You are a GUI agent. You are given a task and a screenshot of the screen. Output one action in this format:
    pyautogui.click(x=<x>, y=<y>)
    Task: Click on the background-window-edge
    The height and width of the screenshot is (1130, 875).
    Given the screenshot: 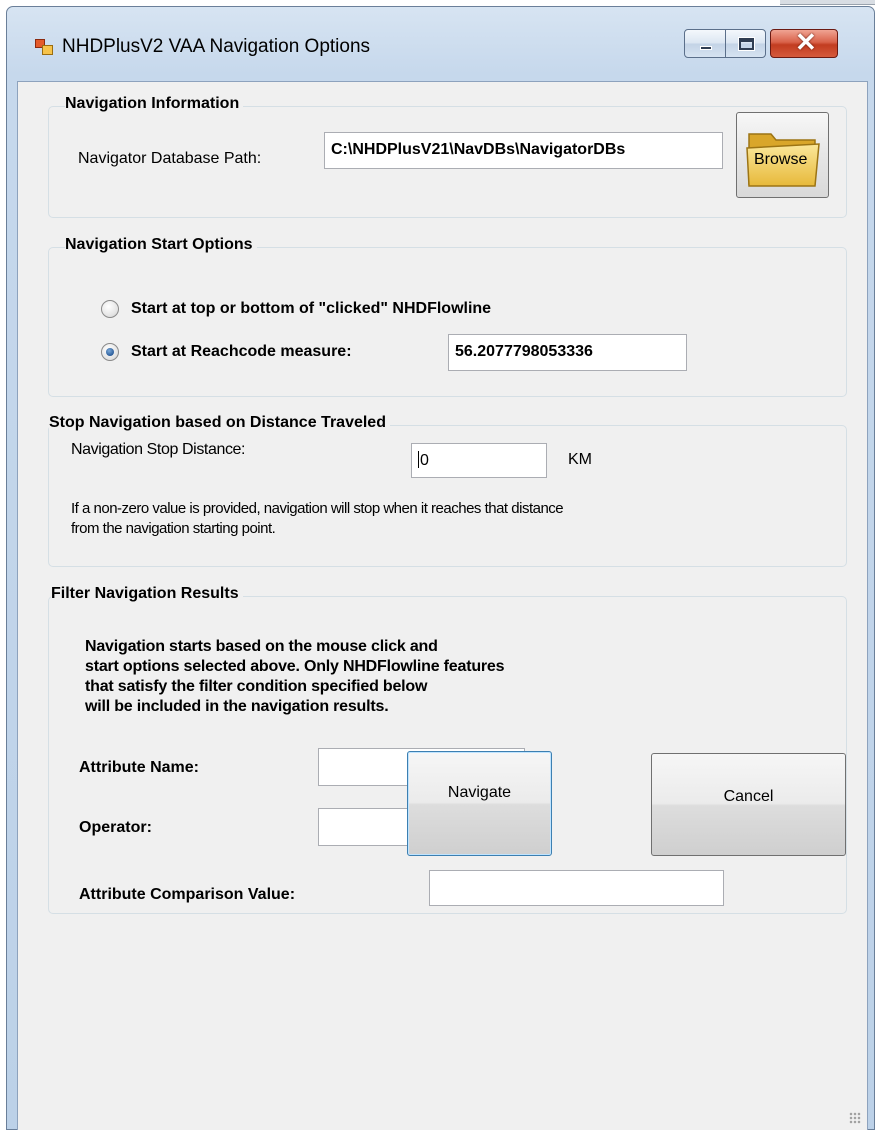 What is the action you would take?
    pyautogui.click(x=827, y=2)
    